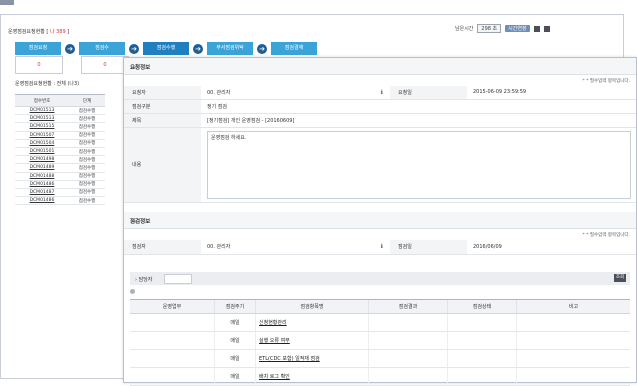 This screenshot has width=637, height=386. I want to click on table-row: 매일 실행 오류 여부, so click(380, 340).